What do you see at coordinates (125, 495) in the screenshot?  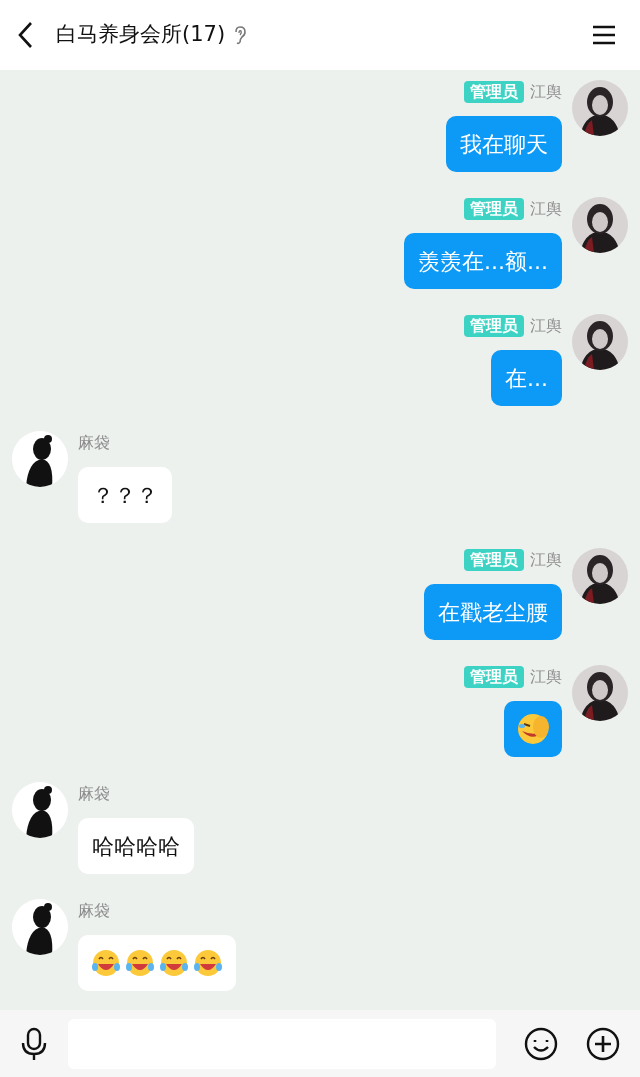 I see `message-bubble: ？？？` at bounding box center [125, 495].